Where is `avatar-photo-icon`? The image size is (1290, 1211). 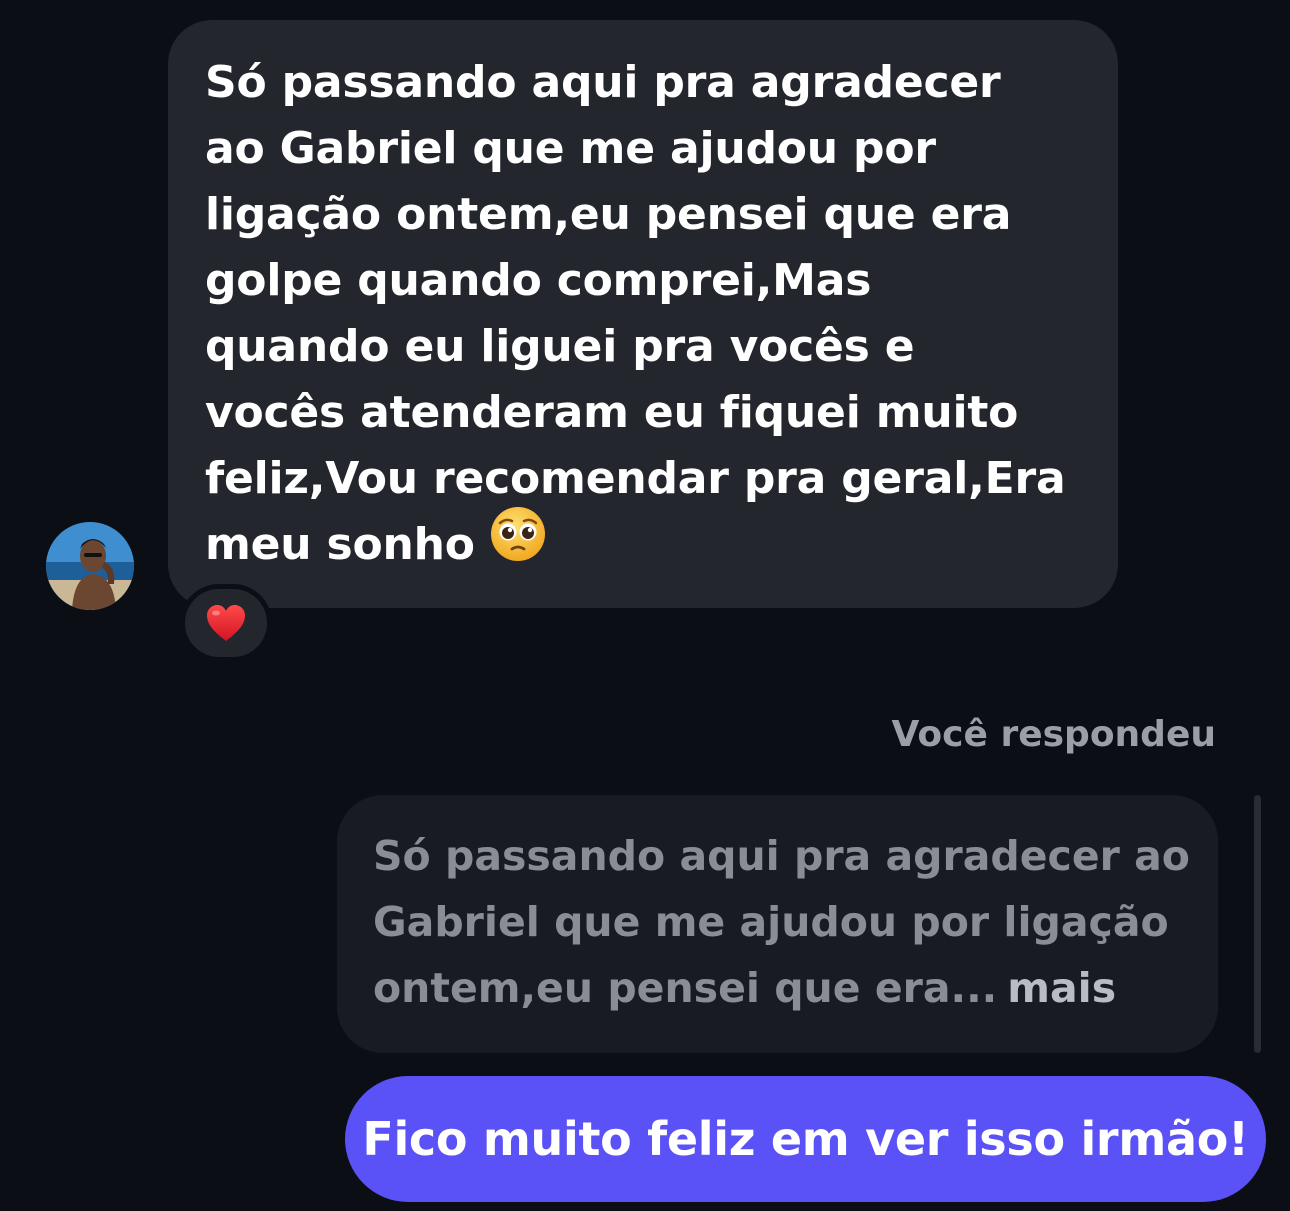
avatar-photo-icon is located at coordinates (90, 566).